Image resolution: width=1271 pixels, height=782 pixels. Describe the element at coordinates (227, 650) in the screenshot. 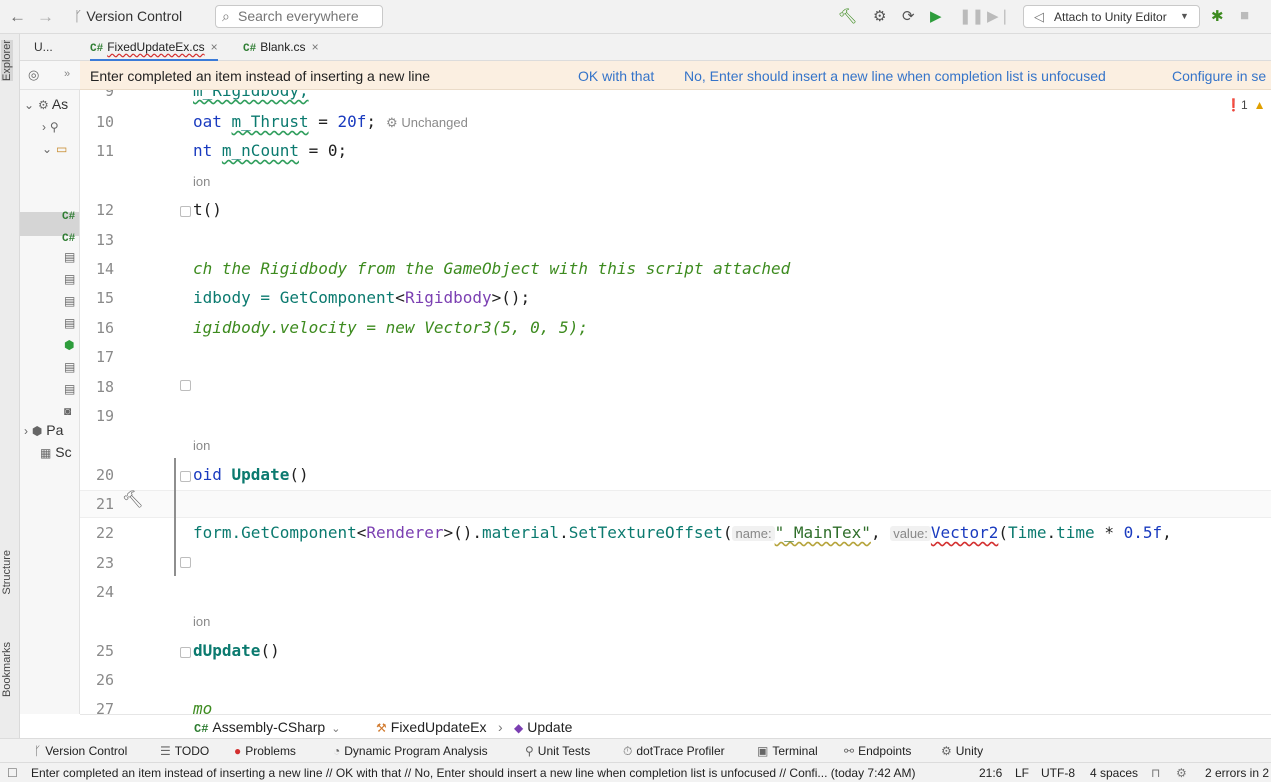

I see `code-token: dUpdate` at that location.